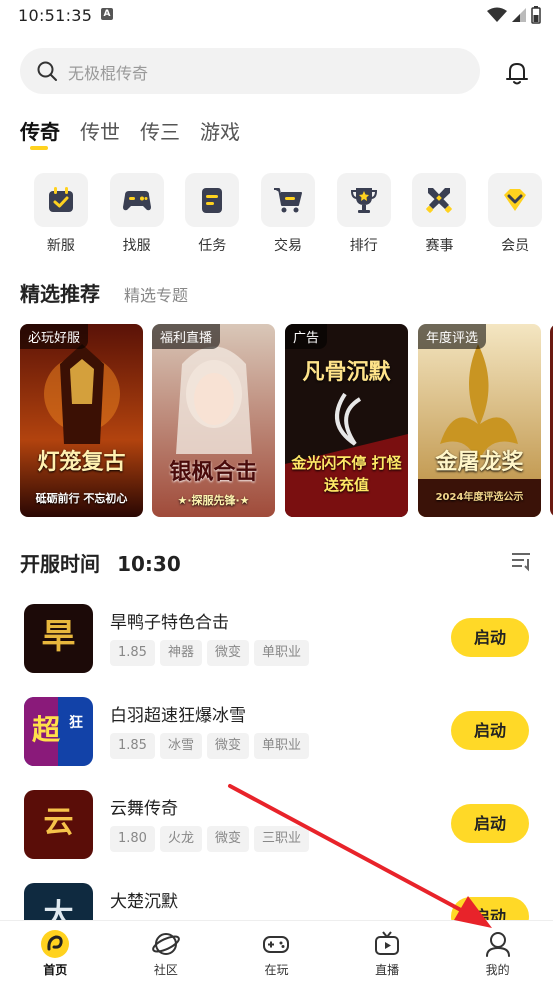 The width and height of the screenshot is (553, 983). What do you see at coordinates (276, 824) in the screenshot?
I see `list-item: 云 云舞传奇 1.80 火龙 微变 三职业 启动` at bounding box center [276, 824].